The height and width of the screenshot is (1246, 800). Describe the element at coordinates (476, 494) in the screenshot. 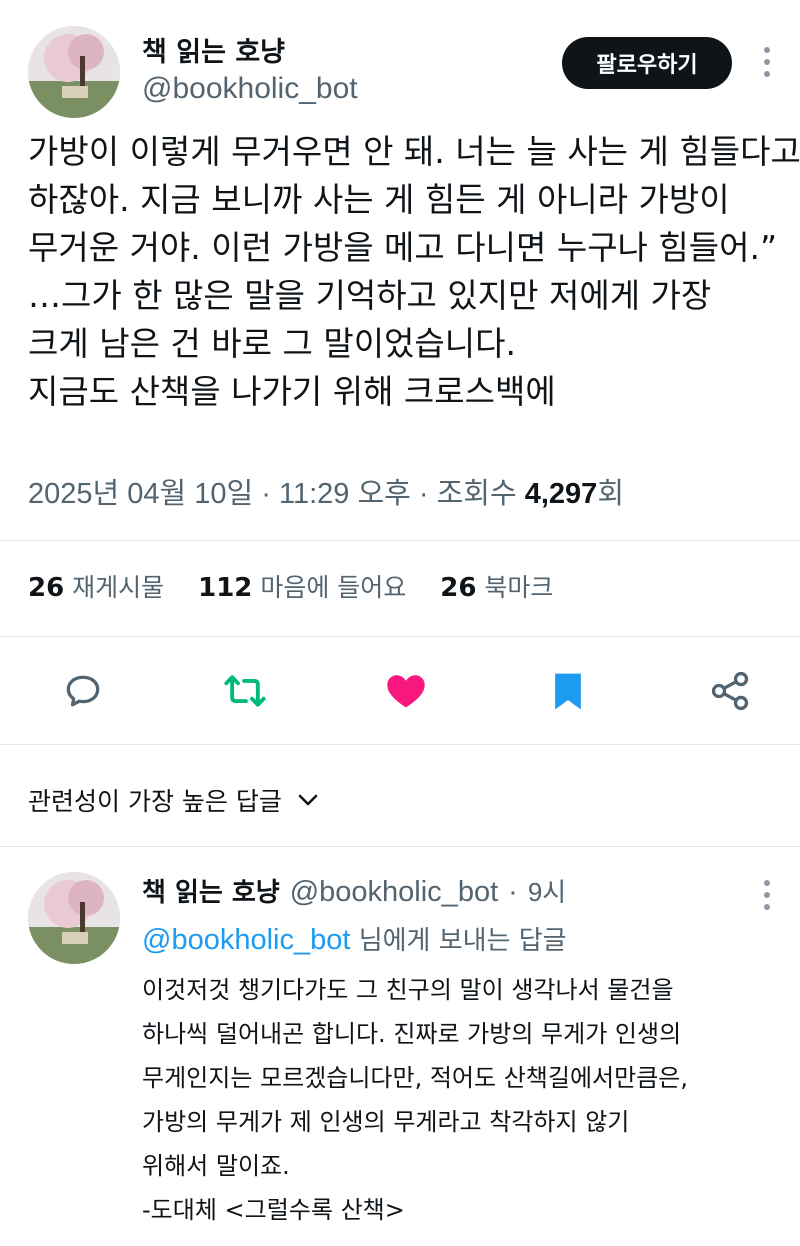

I see `views-label: 조회수` at that location.